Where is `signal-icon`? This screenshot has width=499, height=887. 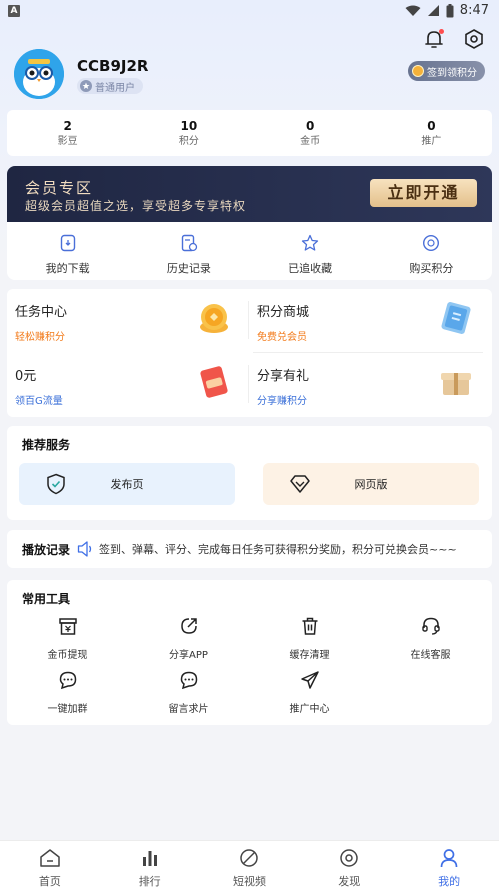 signal-icon is located at coordinates (433, 10).